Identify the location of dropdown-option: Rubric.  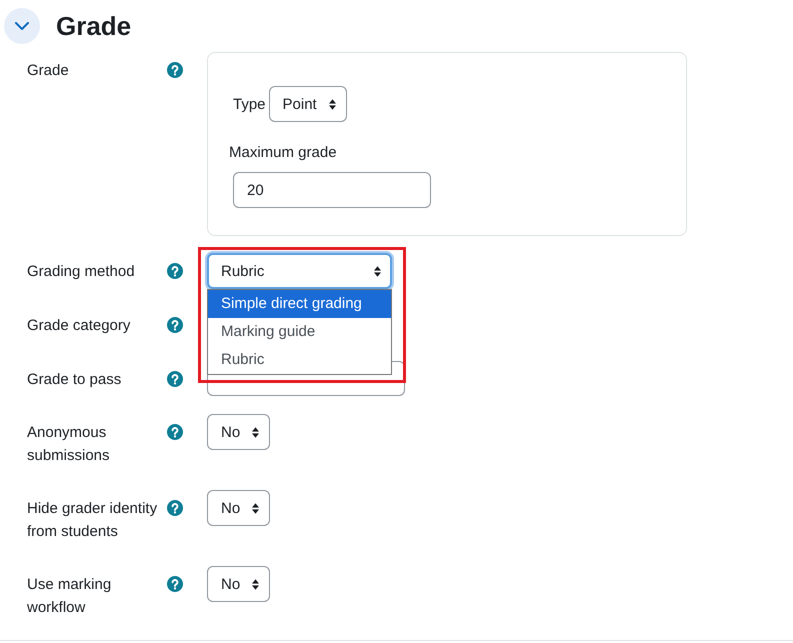
(299, 360).